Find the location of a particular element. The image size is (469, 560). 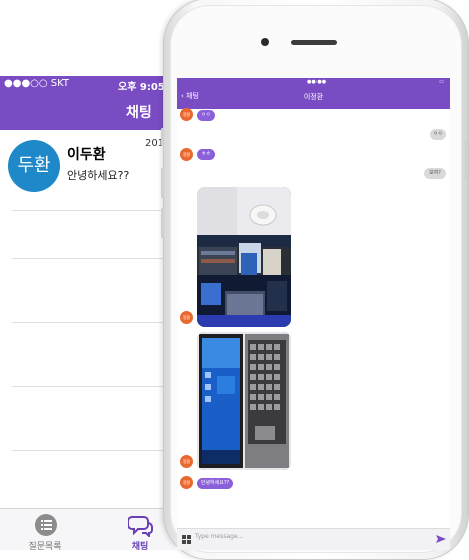

send-icon is located at coordinates (441, 539).